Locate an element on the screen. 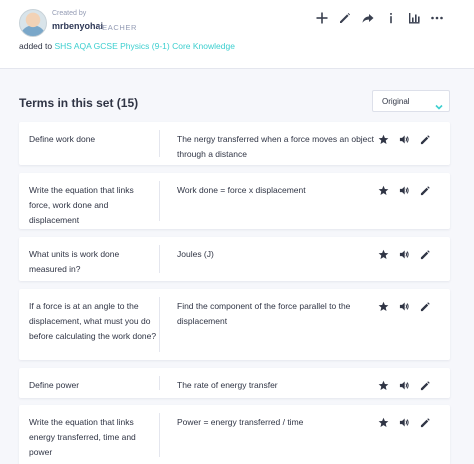 The width and height of the screenshot is (474, 464). stats-icon is located at coordinates (414, 18).